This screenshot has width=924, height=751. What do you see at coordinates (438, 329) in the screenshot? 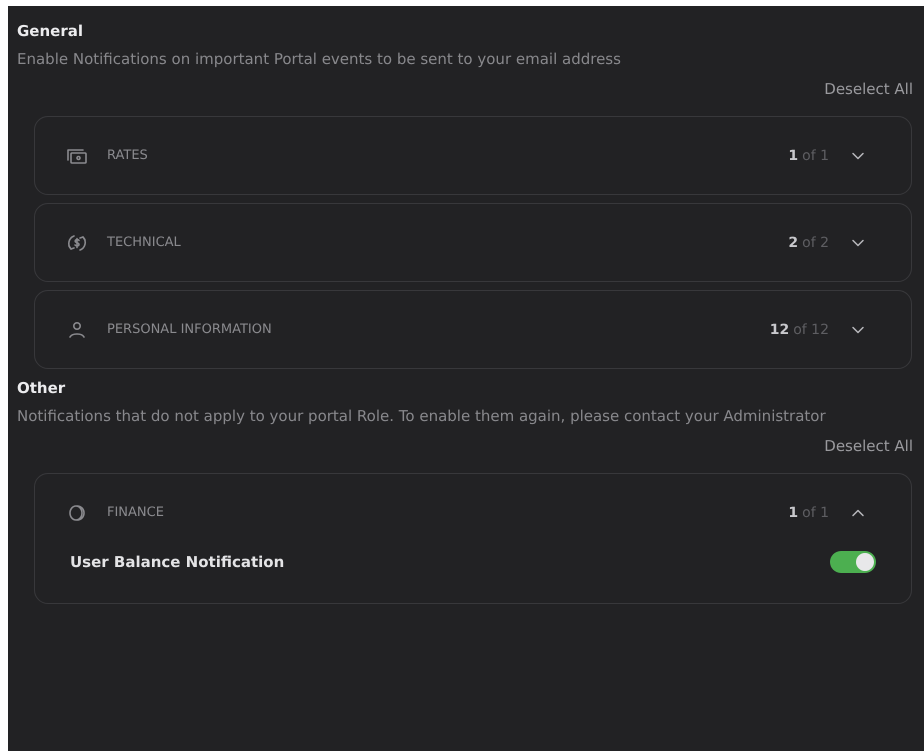
I see `category-label: PERSONAL INFORMATION` at bounding box center [438, 329].